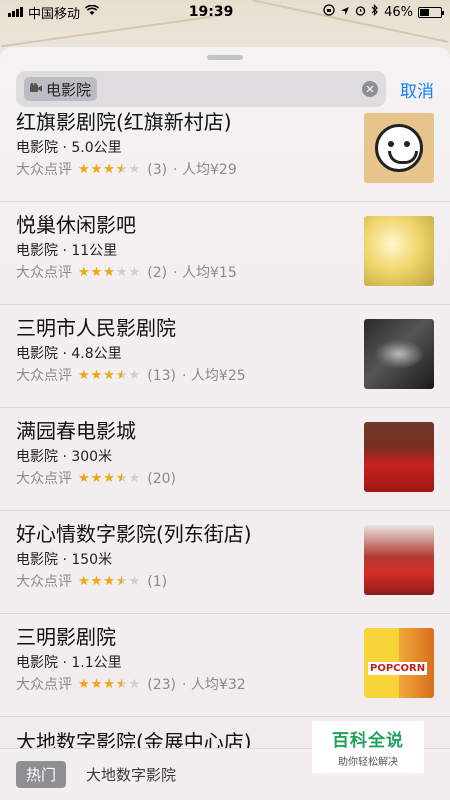  I want to click on distance-label: 11公里, so click(94, 251).